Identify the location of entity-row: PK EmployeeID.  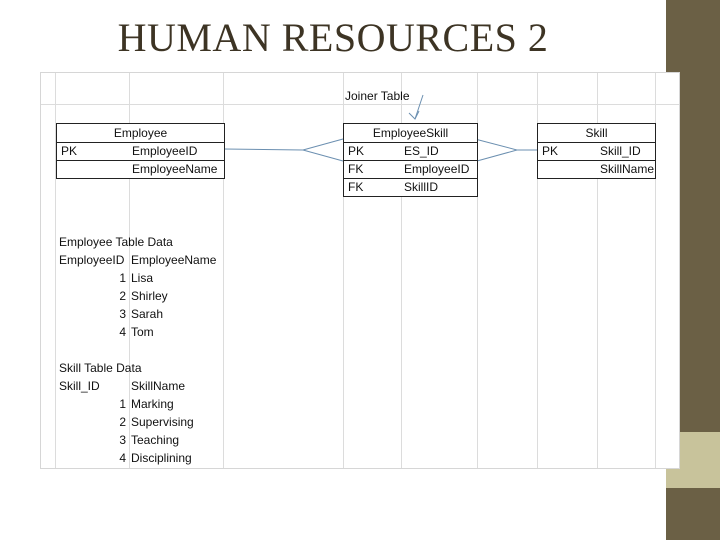
(140, 151).